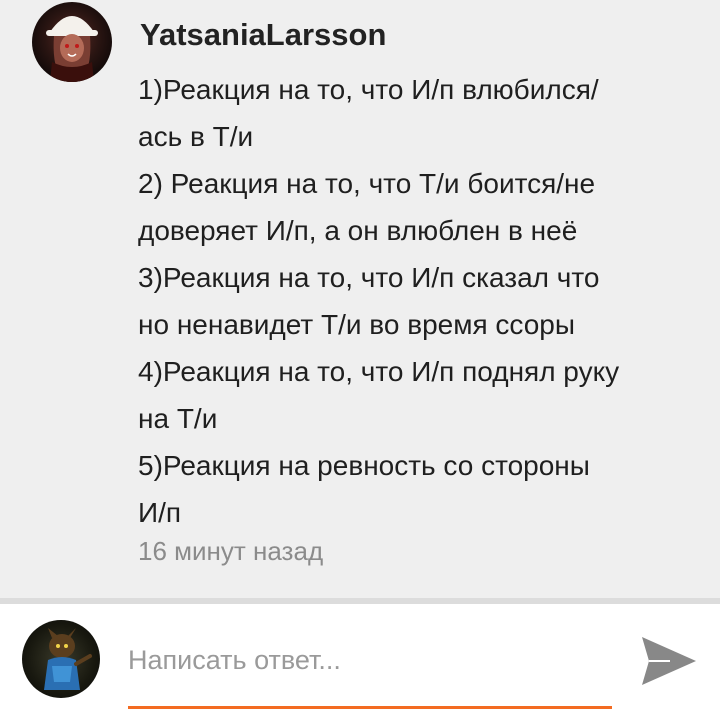 The image size is (720, 722). What do you see at coordinates (367, 183) in the screenshot?
I see `comment-line: 2) Реакция на то, что Т/и боится/не` at bounding box center [367, 183].